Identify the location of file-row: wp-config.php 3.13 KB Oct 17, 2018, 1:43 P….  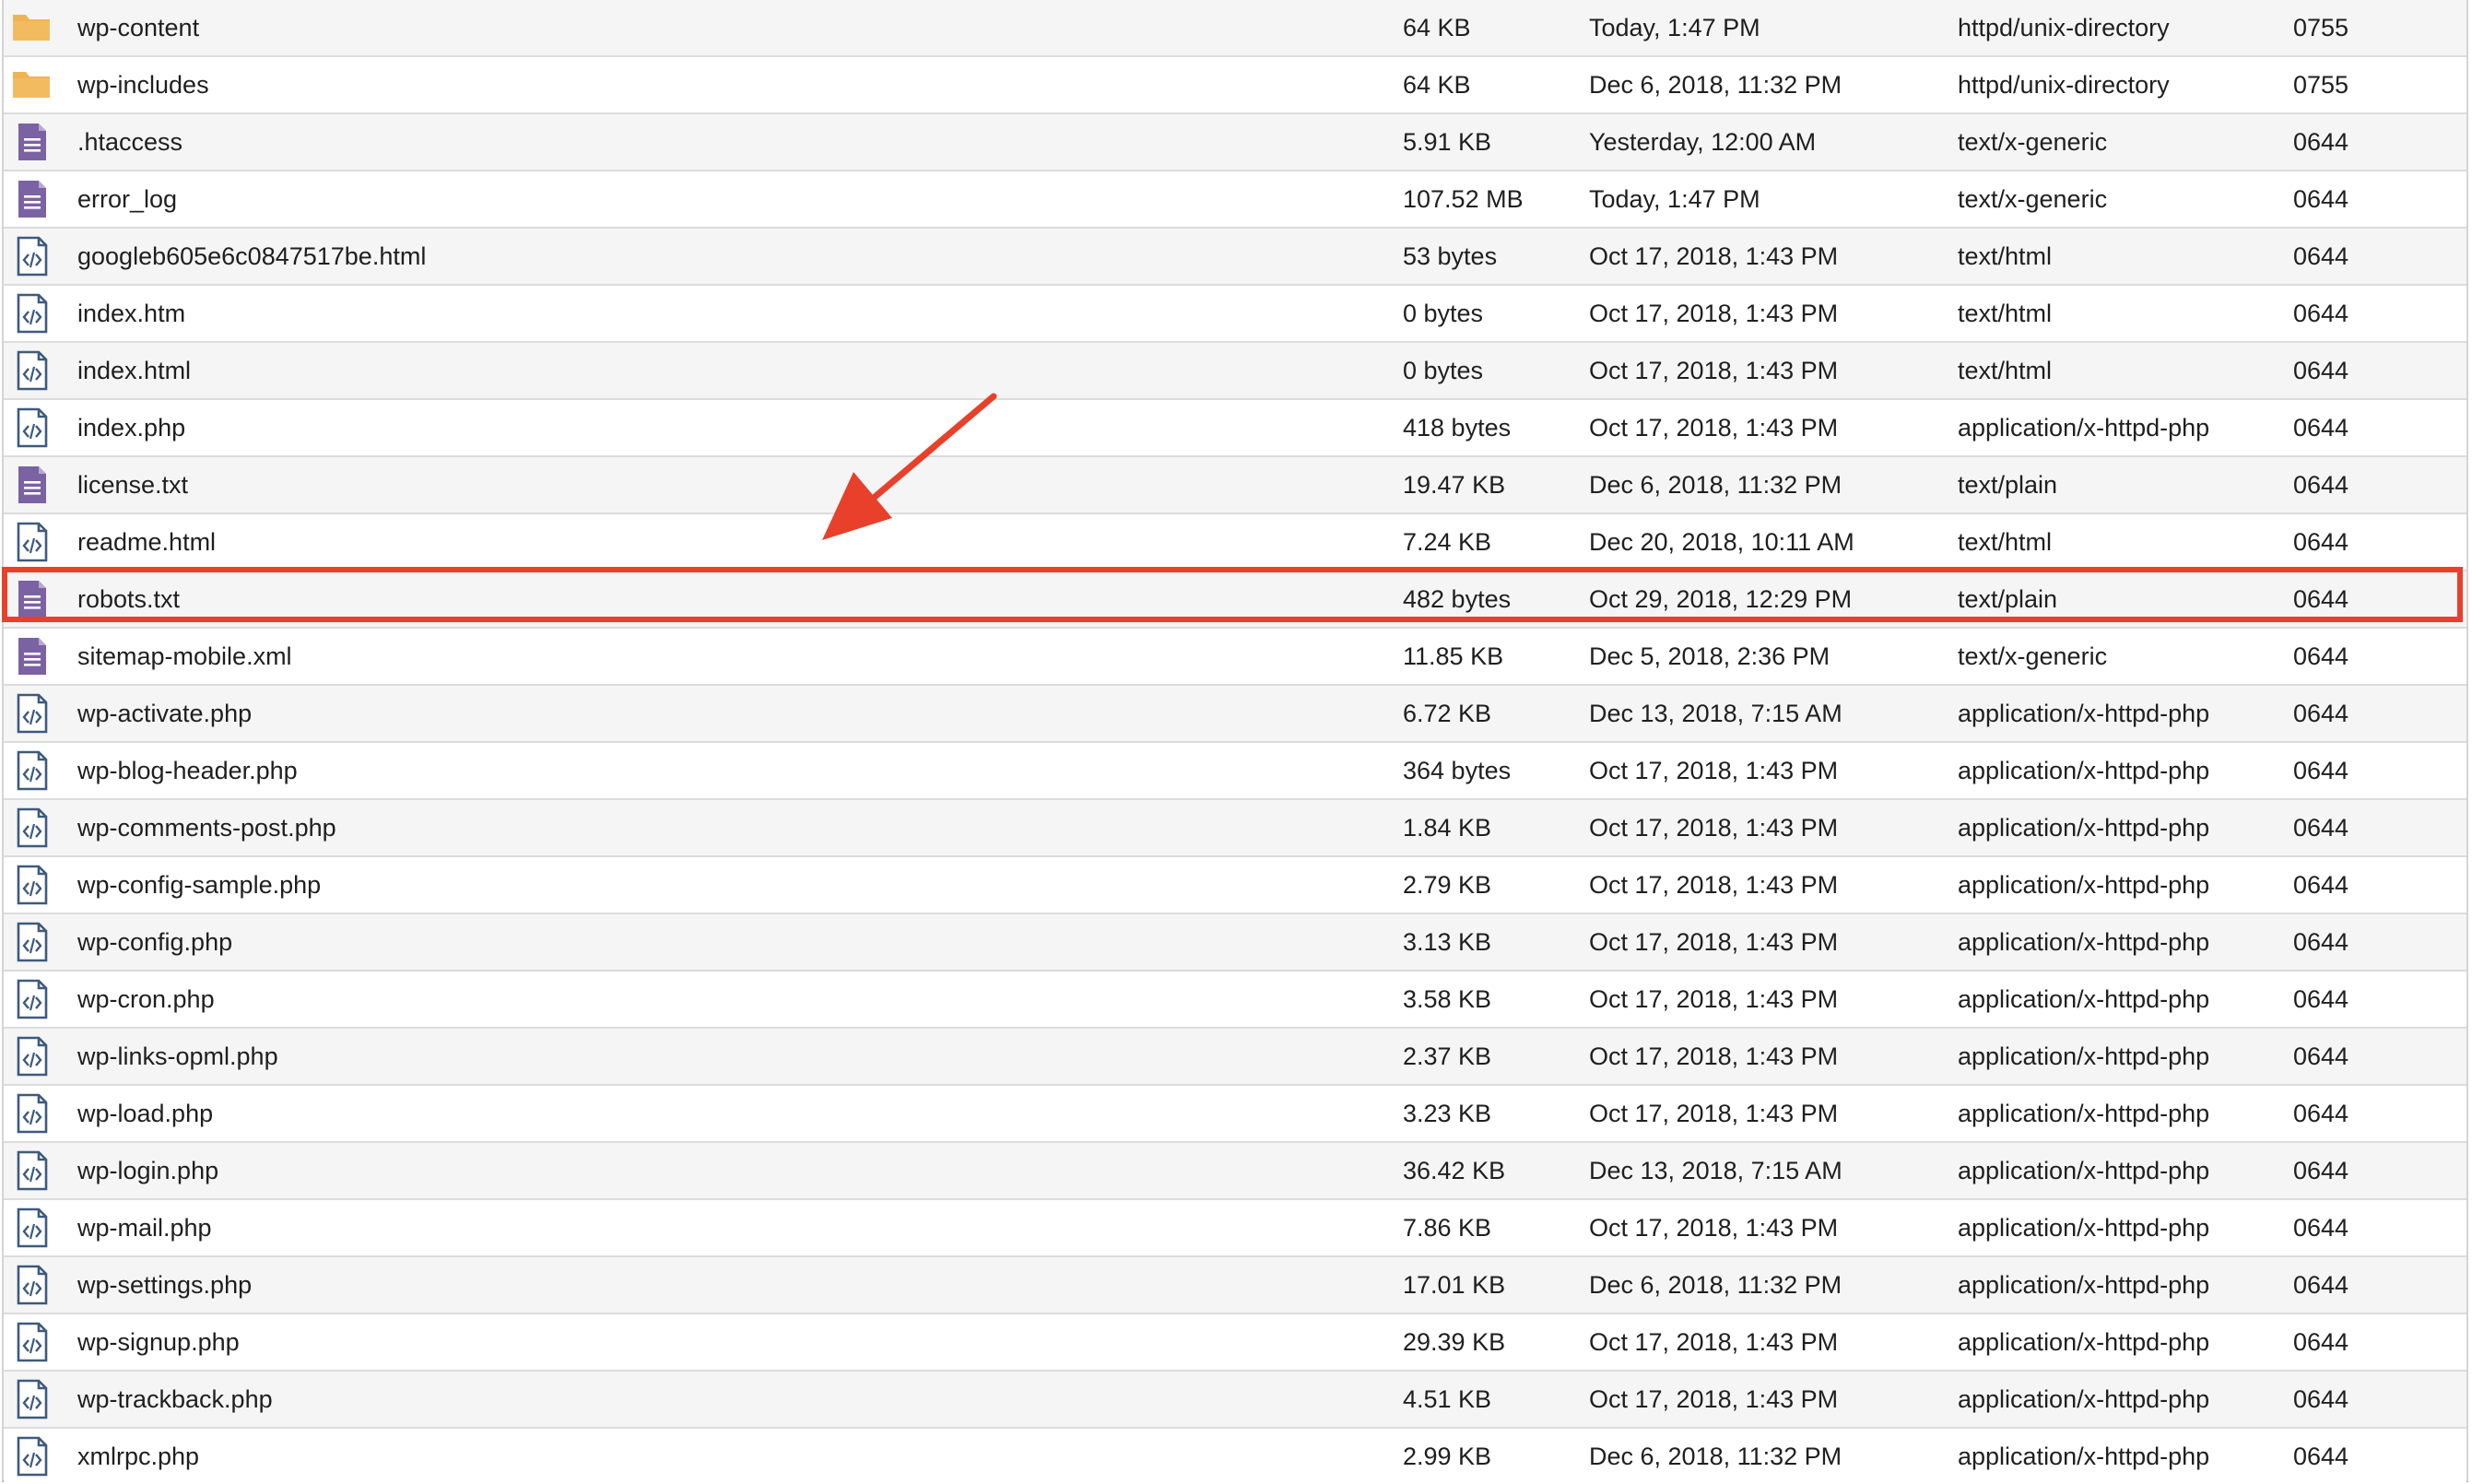
(1235, 943).